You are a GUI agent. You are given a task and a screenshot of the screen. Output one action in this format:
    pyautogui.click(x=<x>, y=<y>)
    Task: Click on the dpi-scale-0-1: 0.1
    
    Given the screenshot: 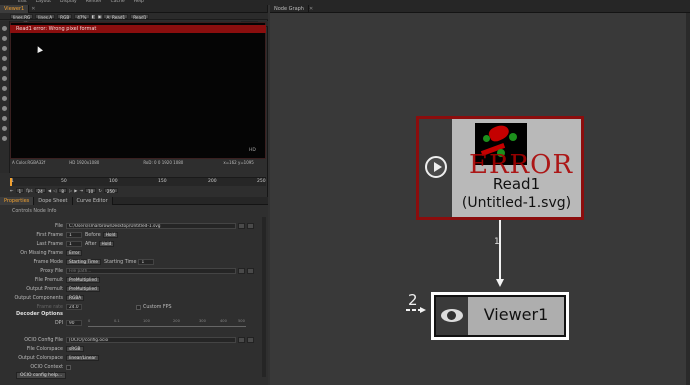 What is the action you would take?
    pyautogui.click(x=117, y=320)
    